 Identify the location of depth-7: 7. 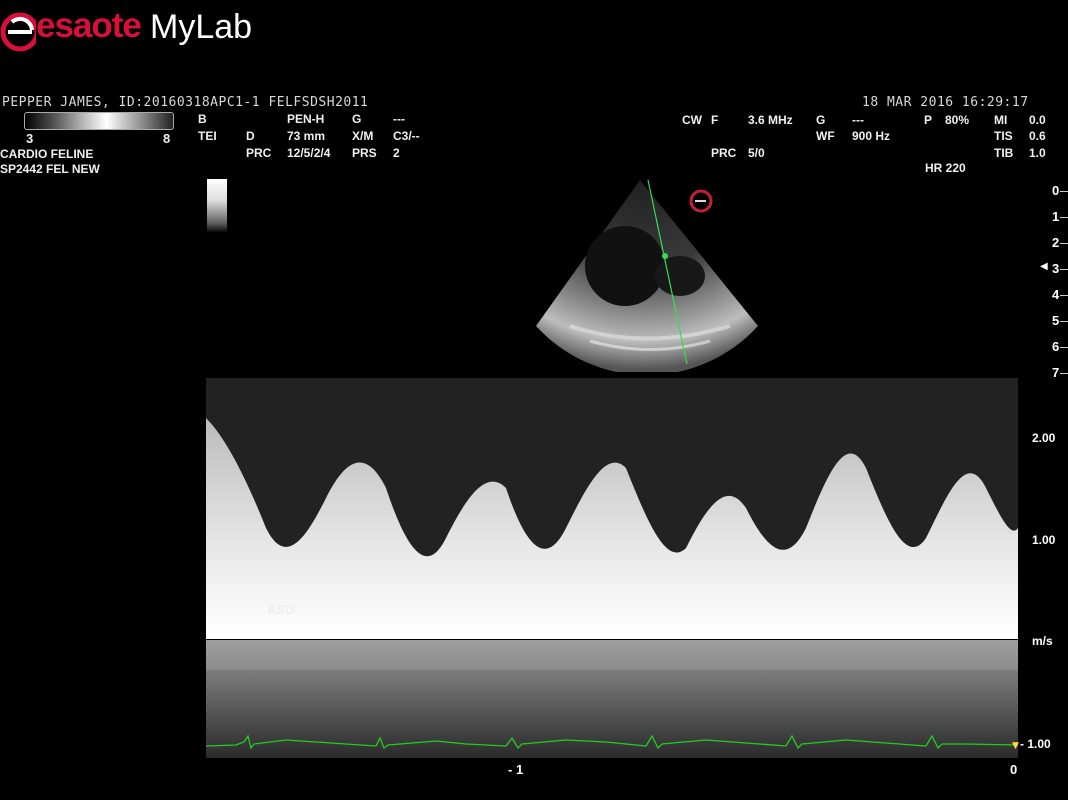
(1056, 372).